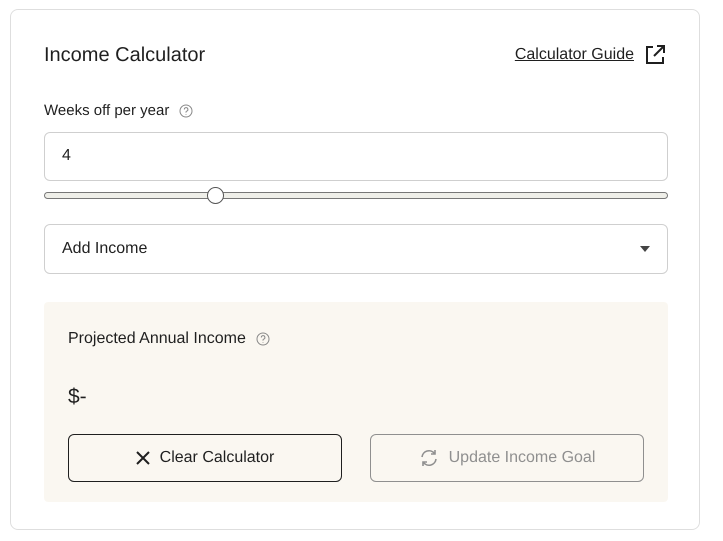 This screenshot has width=723, height=541. Describe the element at coordinates (356, 156) in the screenshot. I see `weeks-input-field: 4` at that location.